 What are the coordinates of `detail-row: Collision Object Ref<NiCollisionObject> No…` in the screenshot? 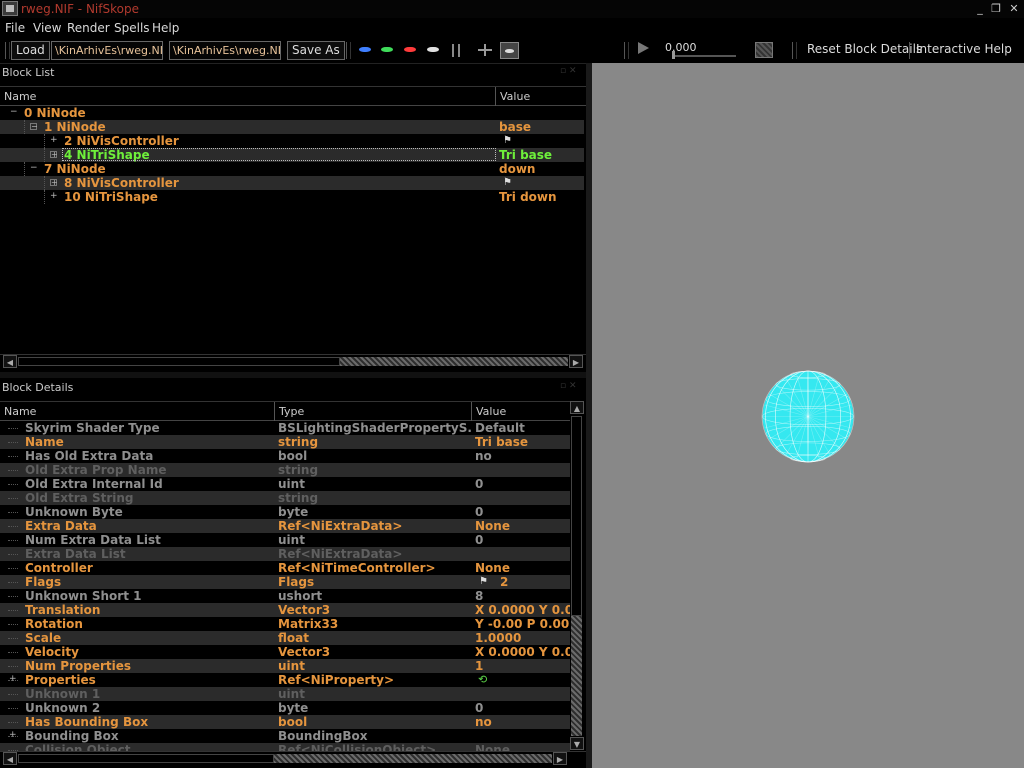 It's located at (285, 747).